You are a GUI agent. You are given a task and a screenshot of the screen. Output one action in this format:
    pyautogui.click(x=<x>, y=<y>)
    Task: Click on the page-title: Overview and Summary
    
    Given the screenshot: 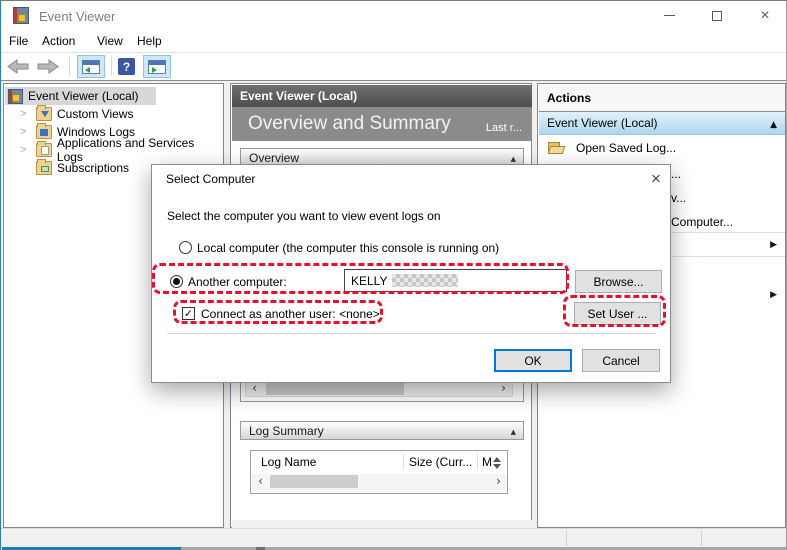 What is the action you would take?
    pyautogui.click(x=349, y=123)
    